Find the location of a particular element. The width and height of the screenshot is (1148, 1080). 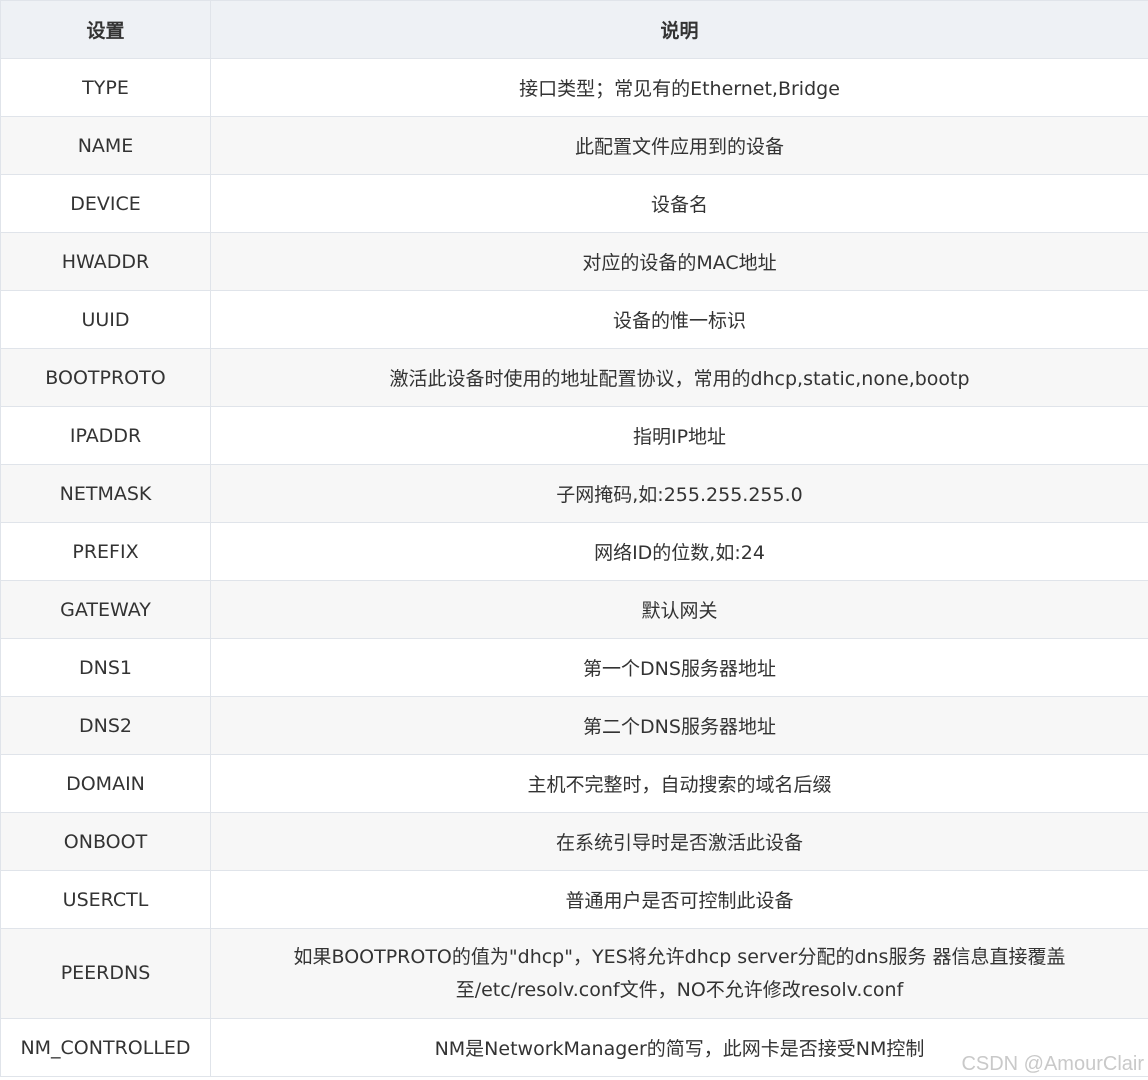

table-row: UUID 设备的惟一标识 is located at coordinates (574, 319).